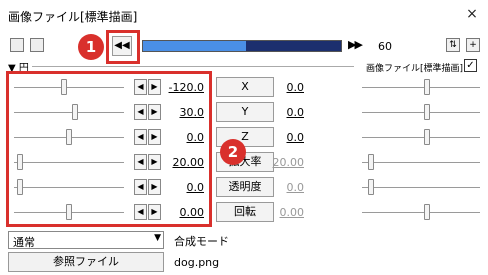 The image size is (488, 275). What do you see at coordinates (86, 262) in the screenshot?
I see `reference-file-button: 参照ファイル` at bounding box center [86, 262].